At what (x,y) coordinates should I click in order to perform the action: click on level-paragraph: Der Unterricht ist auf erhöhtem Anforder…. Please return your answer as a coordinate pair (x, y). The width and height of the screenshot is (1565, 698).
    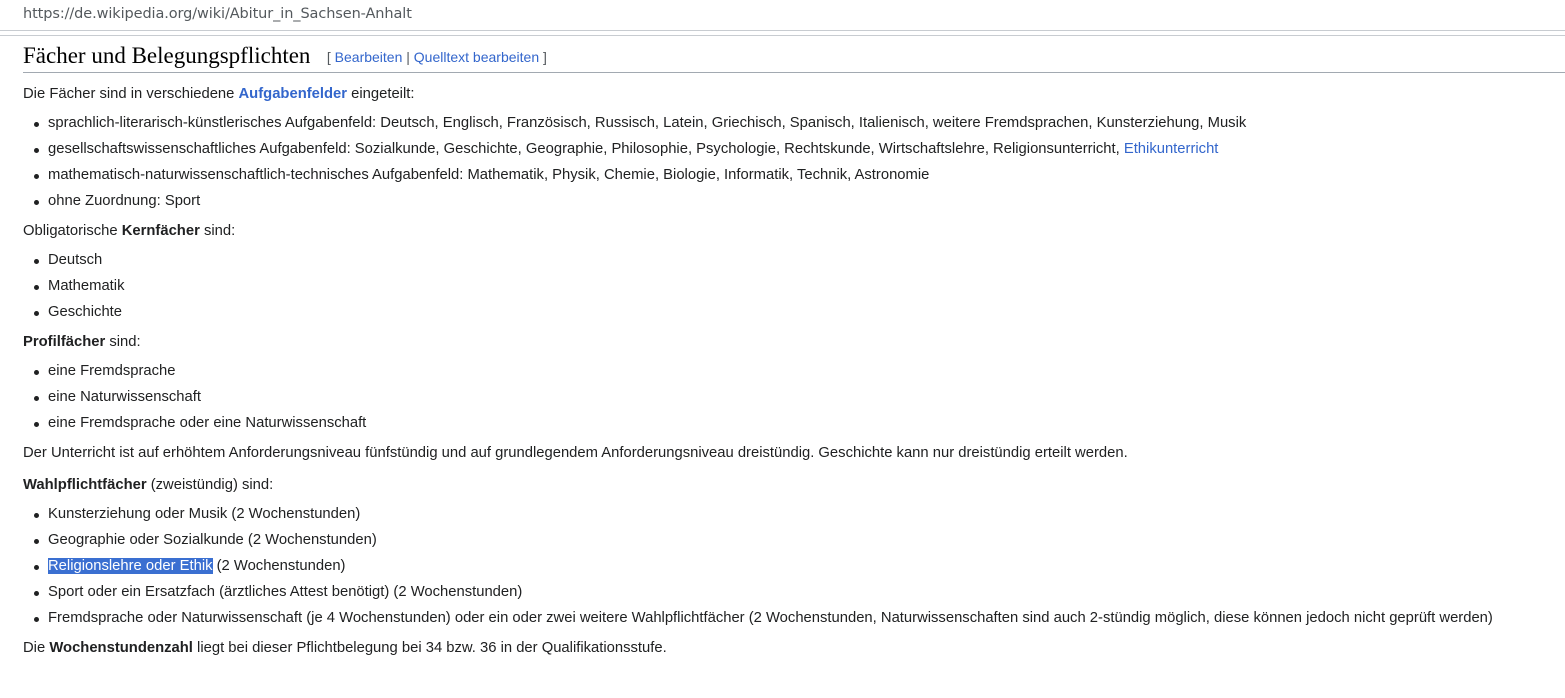
    Looking at the image, I should click on (575, 453).